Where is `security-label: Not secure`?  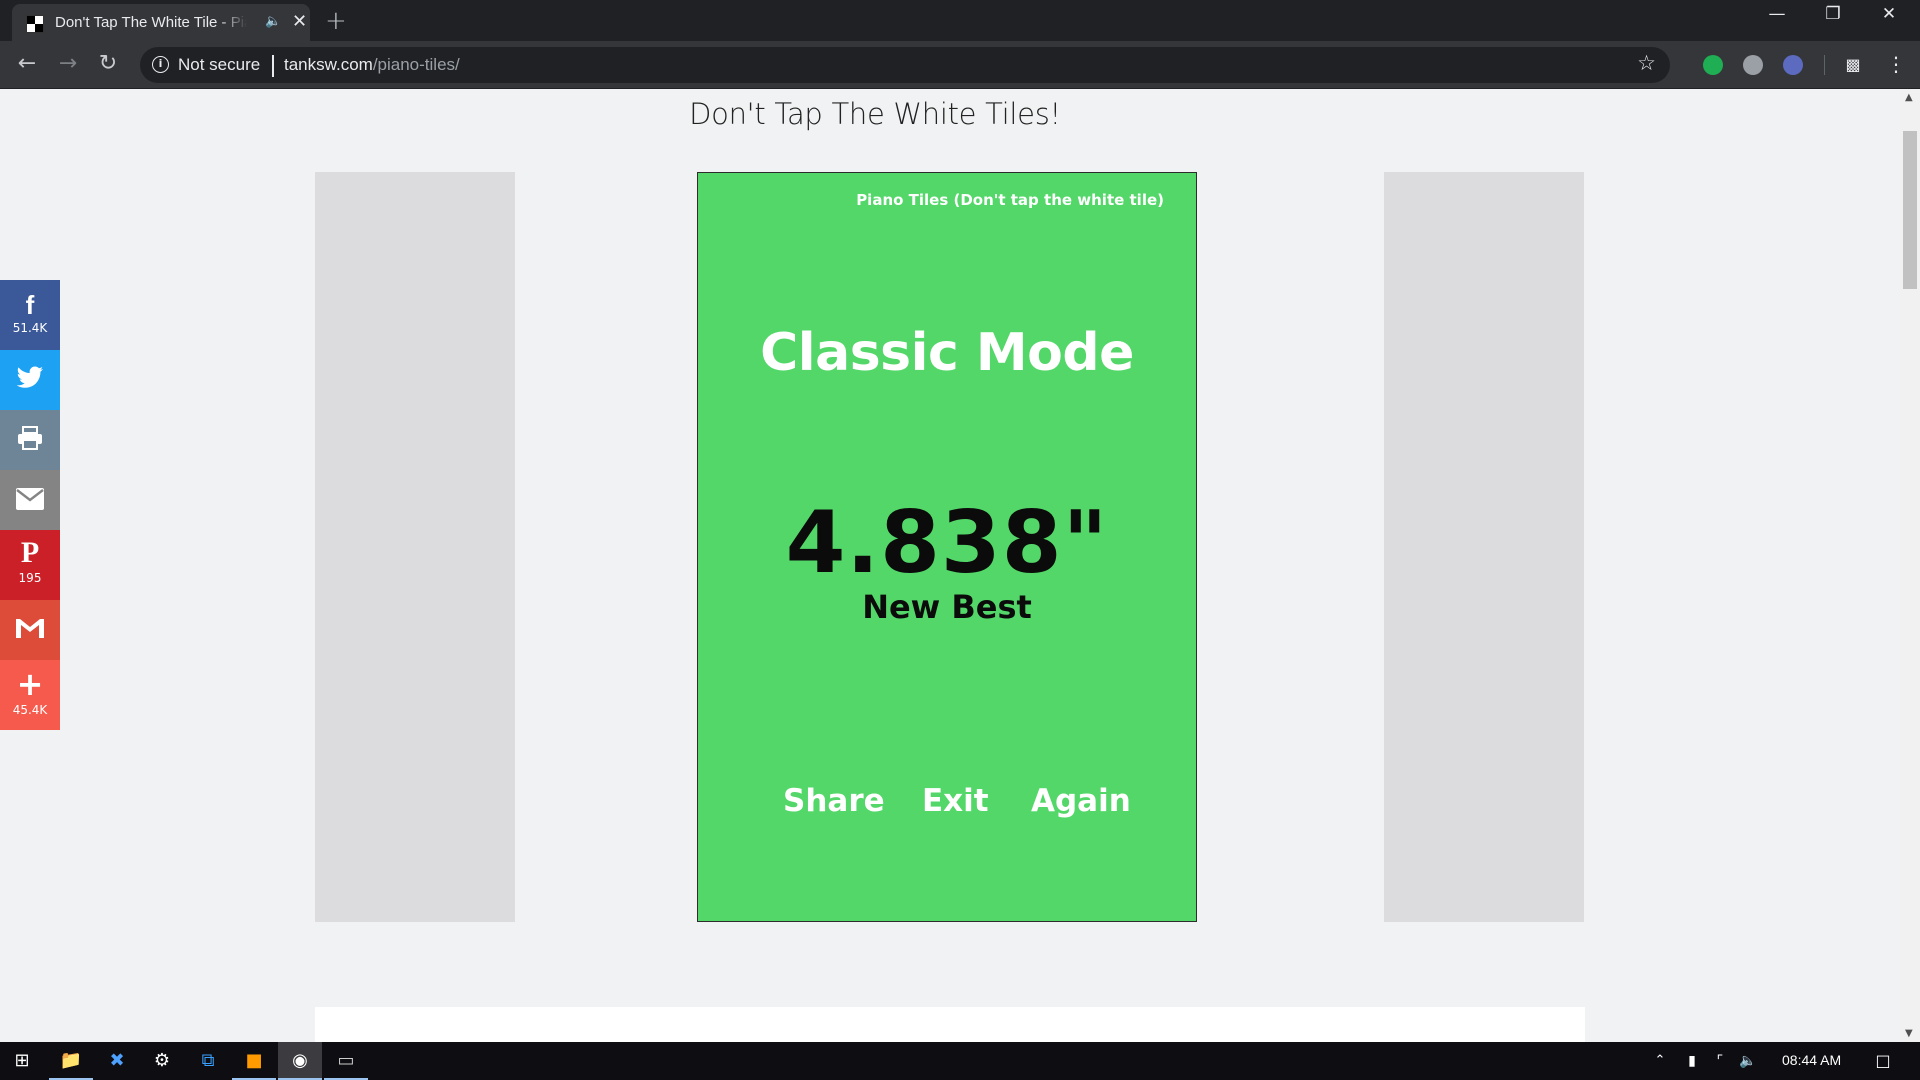
security-label: Not secure is located at coordinates (219, 64).